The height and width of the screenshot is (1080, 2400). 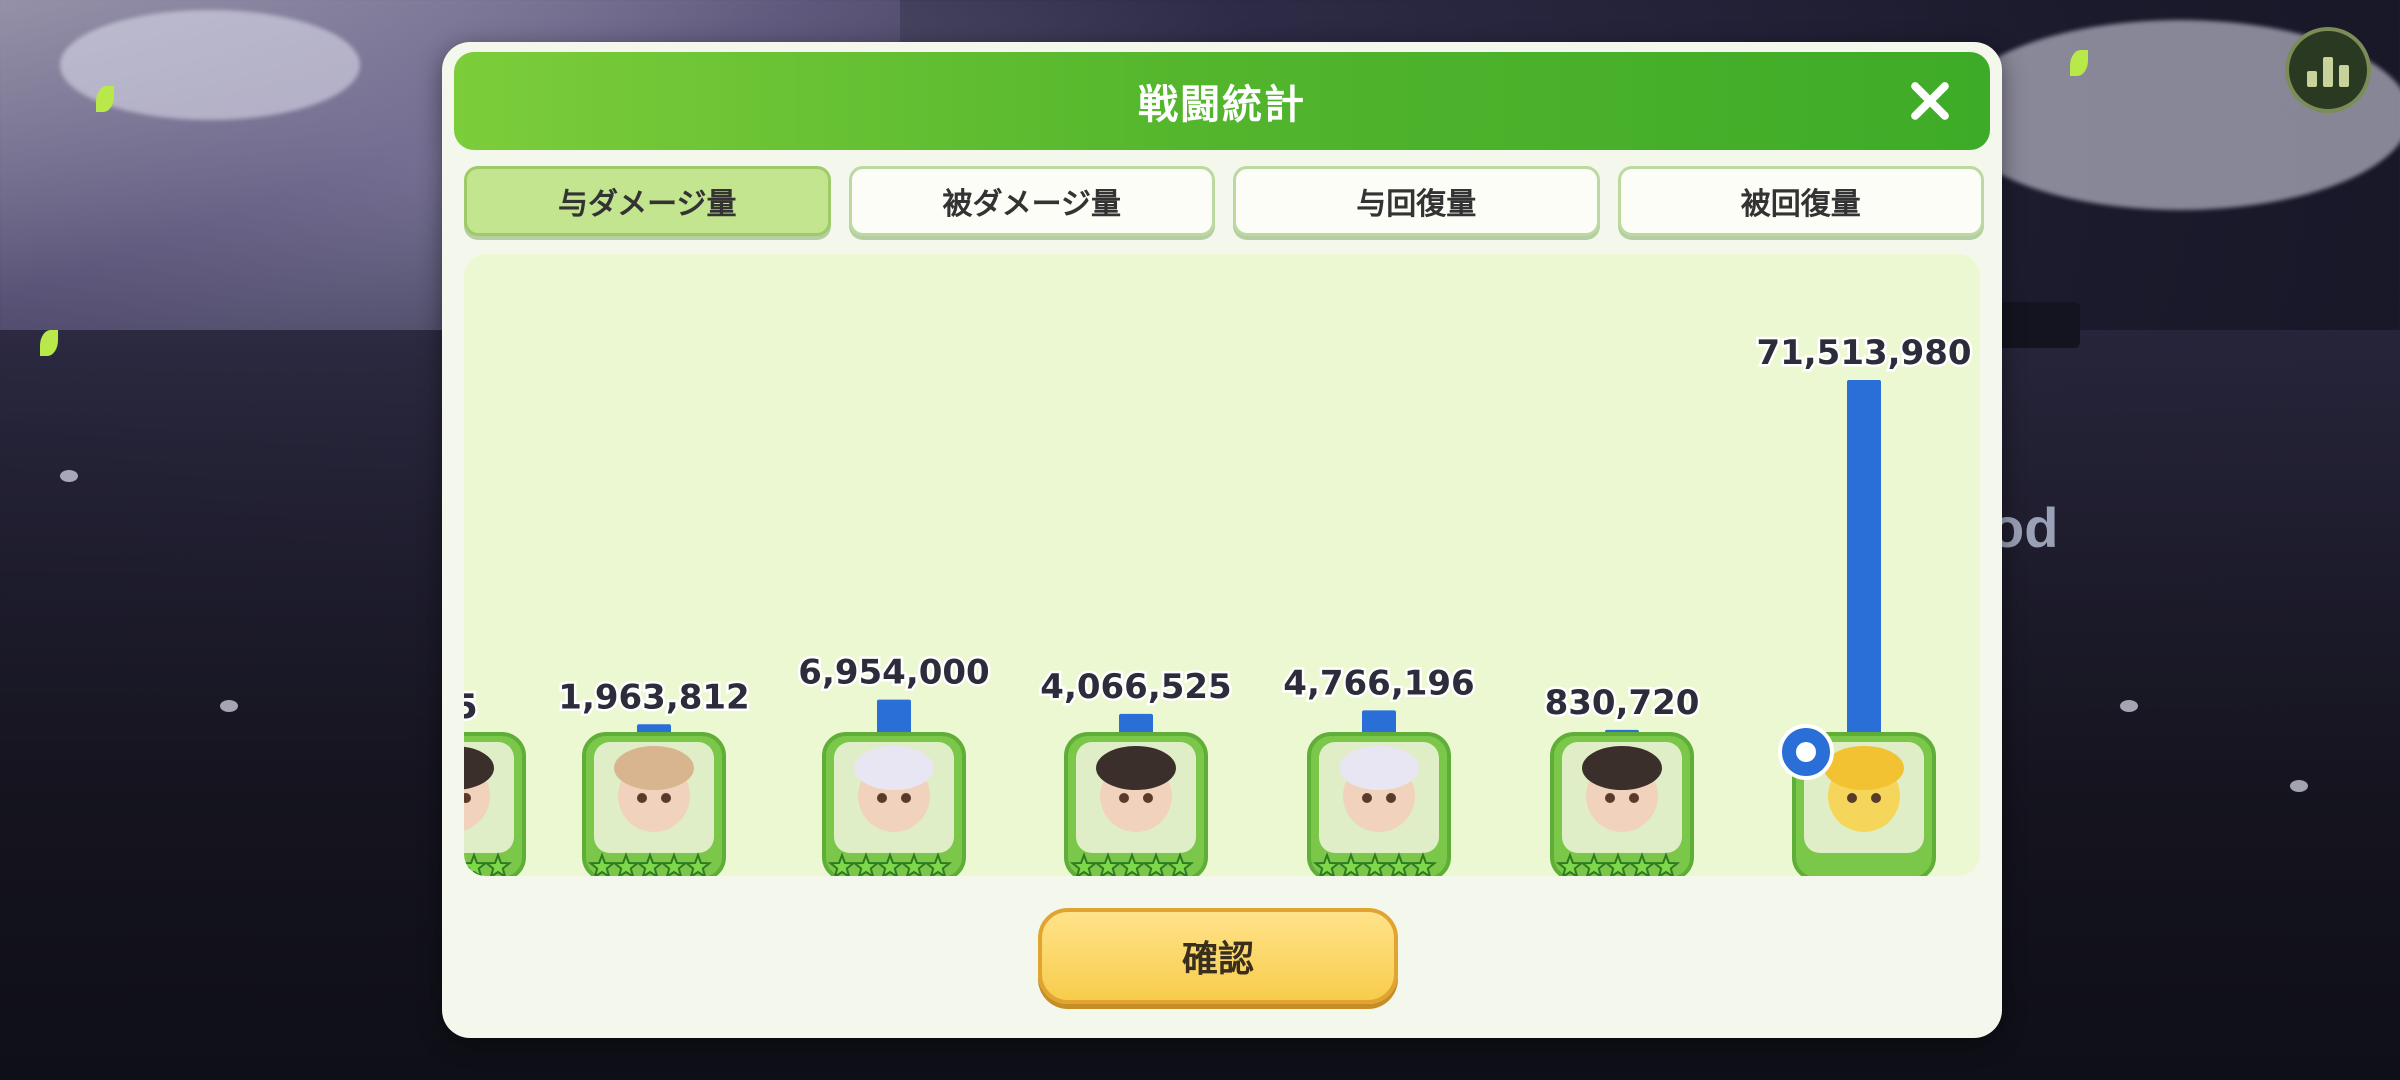 I want to click on tab-healing-received: 被回復量, so click(x=1800, y=201).